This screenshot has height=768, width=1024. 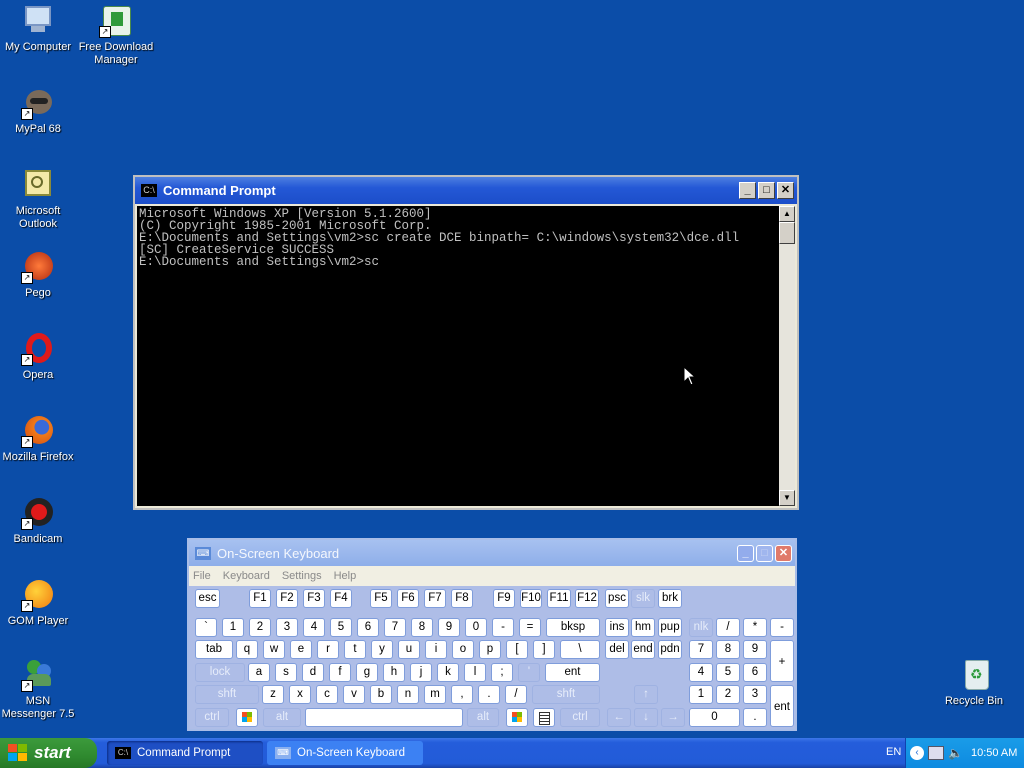 I want to click on key-p: p, so click(x=490, y=649).